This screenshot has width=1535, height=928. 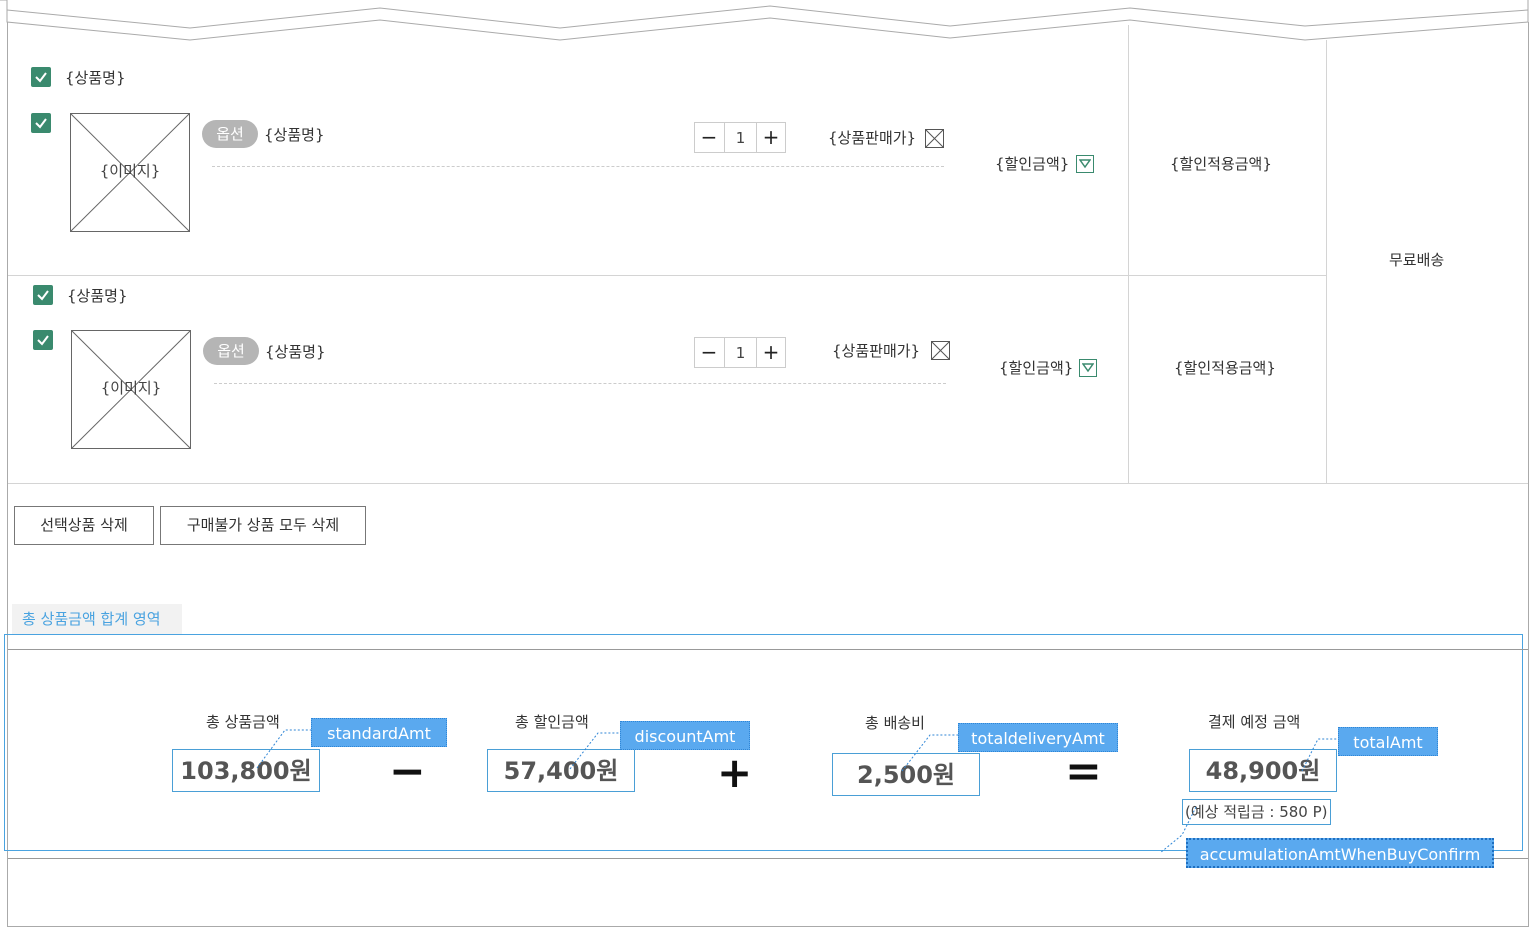 What do you see at coordinates (1417, 260) in the screenshot?
I see `delivery-type: 무료배송` at bounding box center [1417, 260].